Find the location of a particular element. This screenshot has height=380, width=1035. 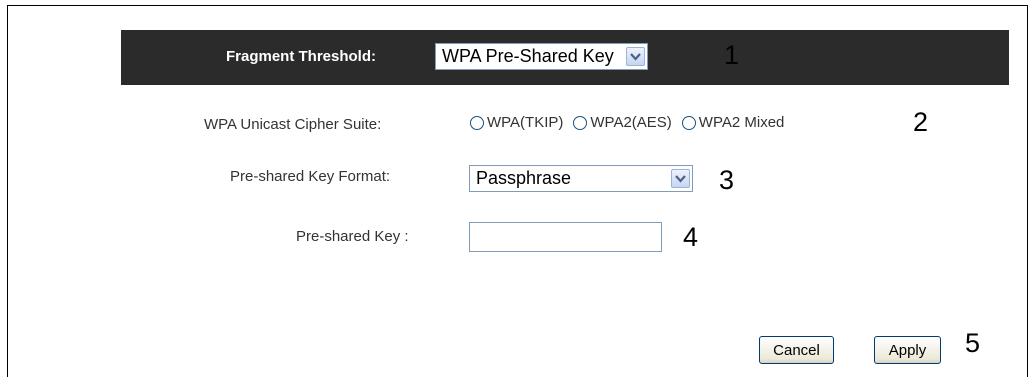

callout-number-1: 1 is located at coordinates (732, 55).